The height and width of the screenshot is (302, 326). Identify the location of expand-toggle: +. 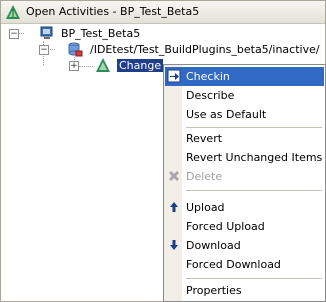
(74, 66).